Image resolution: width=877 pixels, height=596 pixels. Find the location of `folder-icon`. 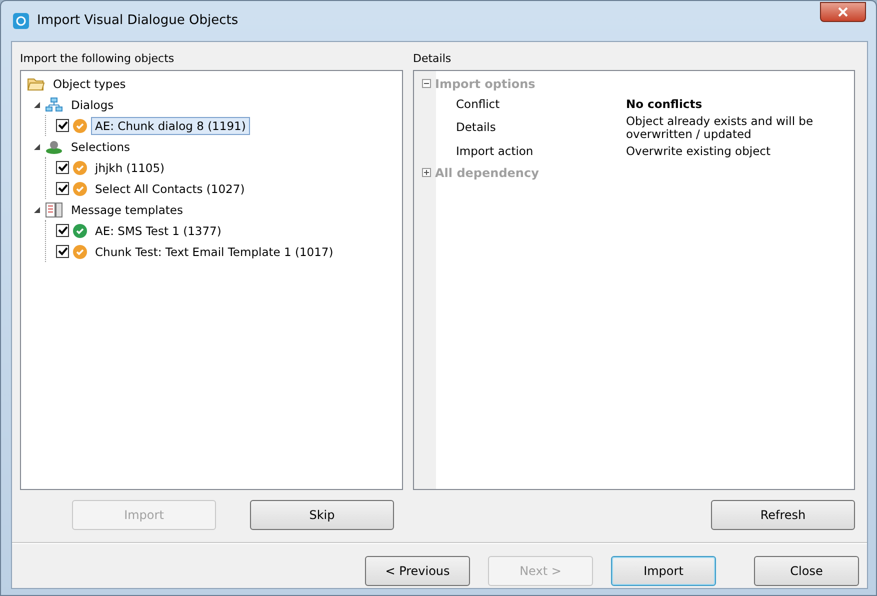

folder-icon is located at coordinates (36, 84).